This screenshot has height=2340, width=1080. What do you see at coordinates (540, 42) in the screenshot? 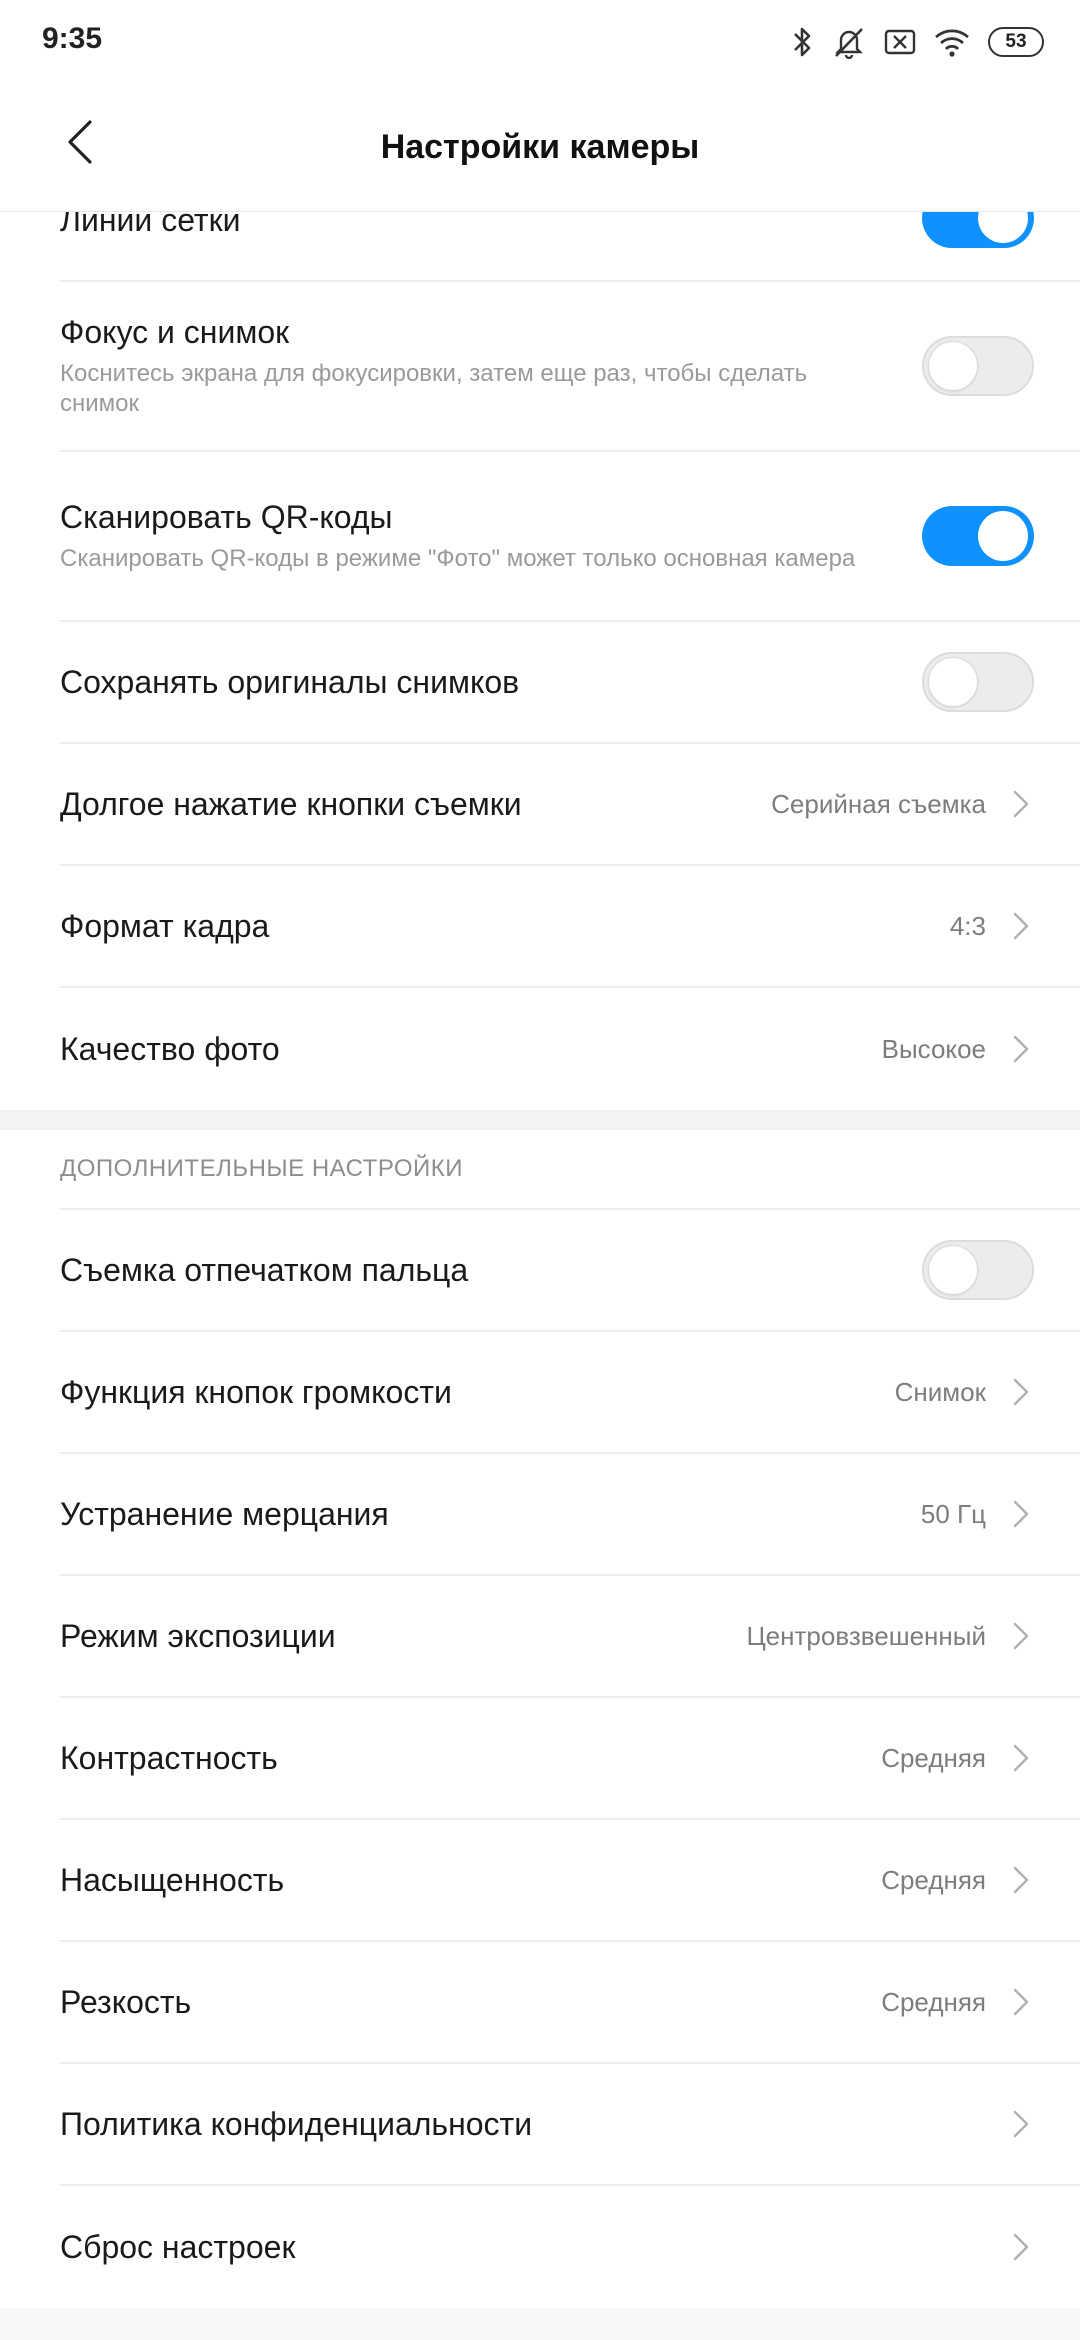
I see `status-bar: 9:35 53` at bounding box center [540, 42].